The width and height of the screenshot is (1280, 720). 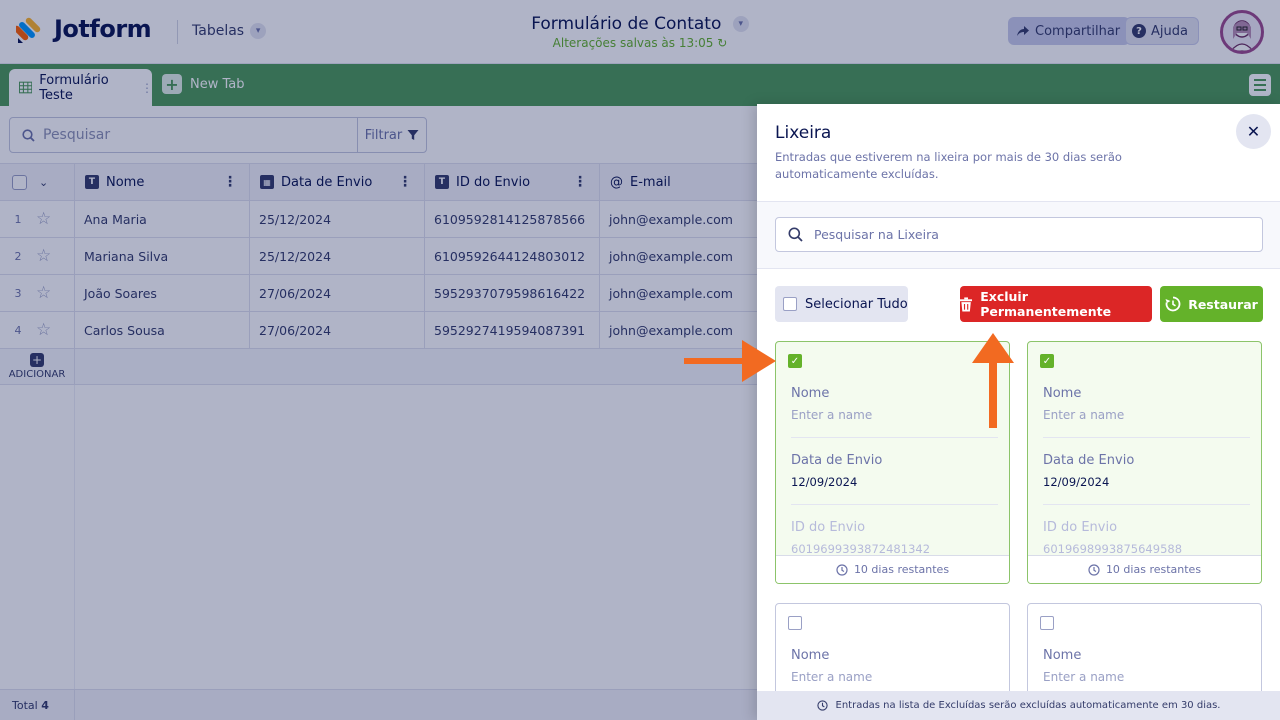 What do you see at coordinates (993, 380) in the screenshot?
I see `arrow-up-icon` at bounding box center [993, 380].